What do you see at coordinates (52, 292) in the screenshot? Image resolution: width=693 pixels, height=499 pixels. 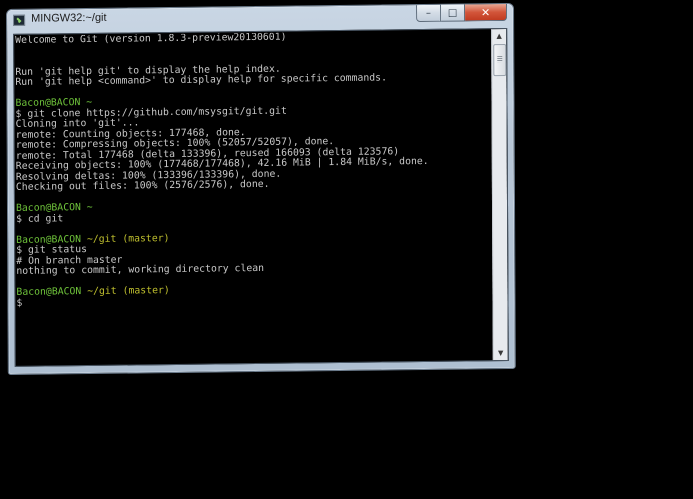 I see `prompt-user-host: Bacon@BACON` at bounding box center [52, 292].